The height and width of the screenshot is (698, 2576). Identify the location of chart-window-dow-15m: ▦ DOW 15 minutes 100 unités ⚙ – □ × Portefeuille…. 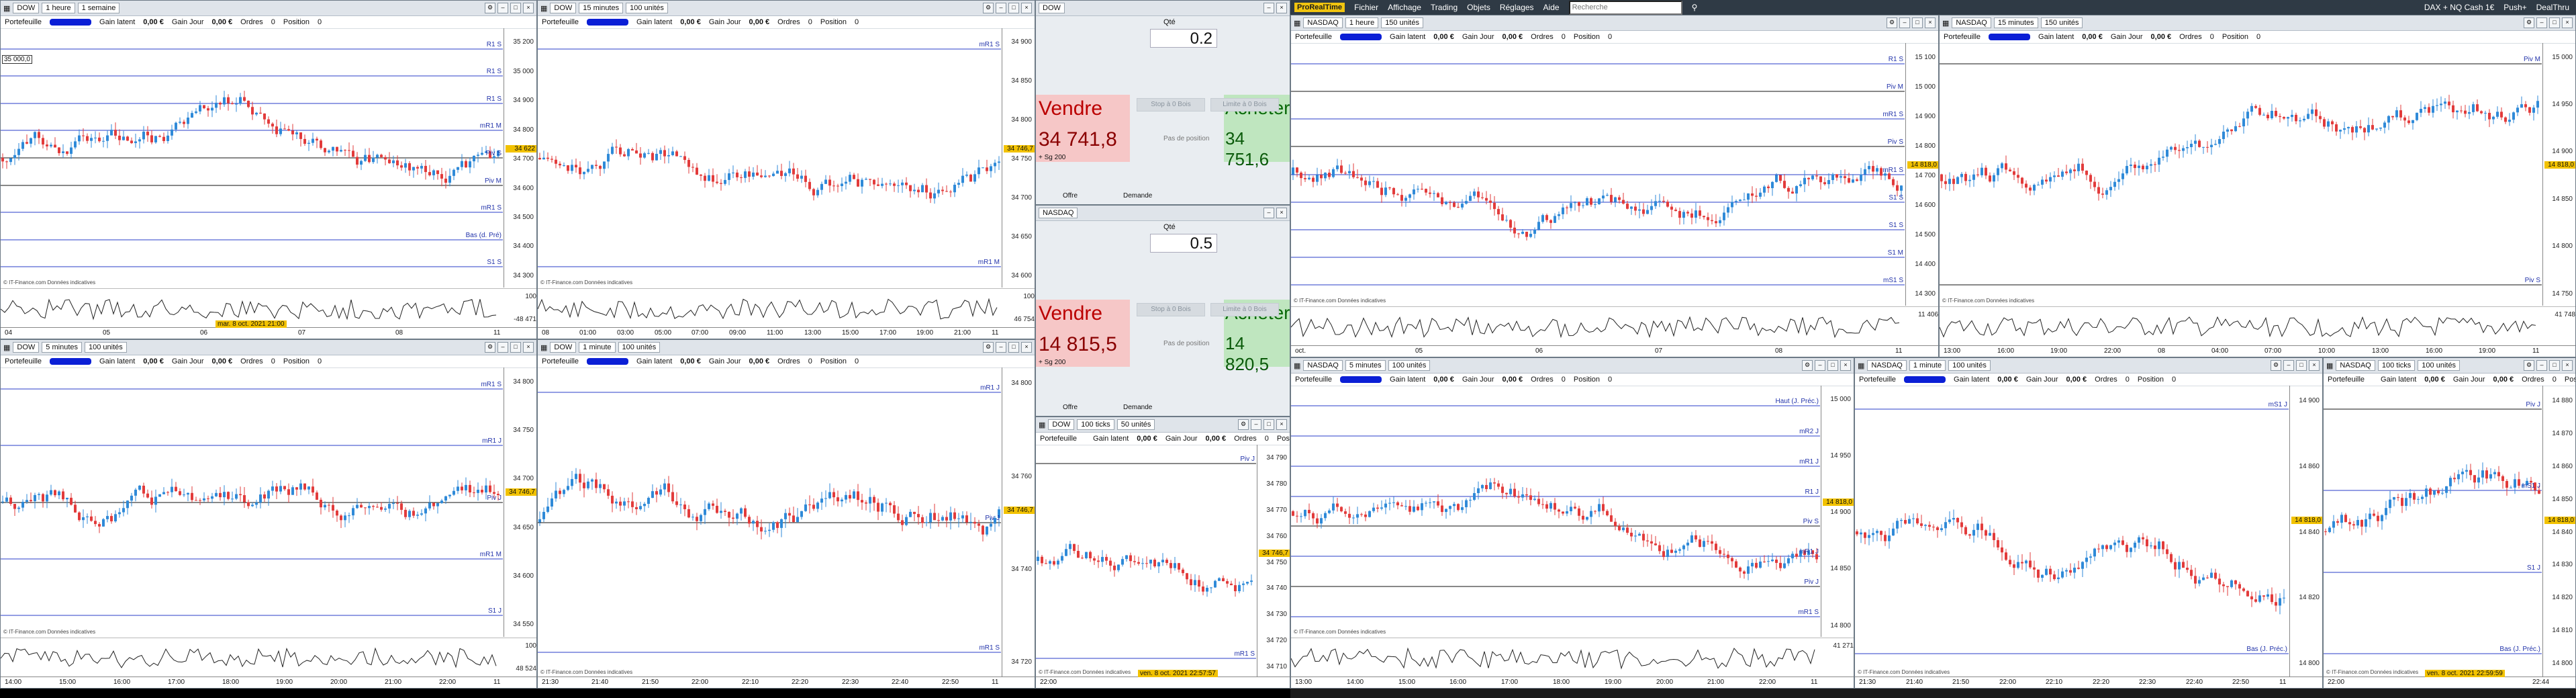
(786, 169).